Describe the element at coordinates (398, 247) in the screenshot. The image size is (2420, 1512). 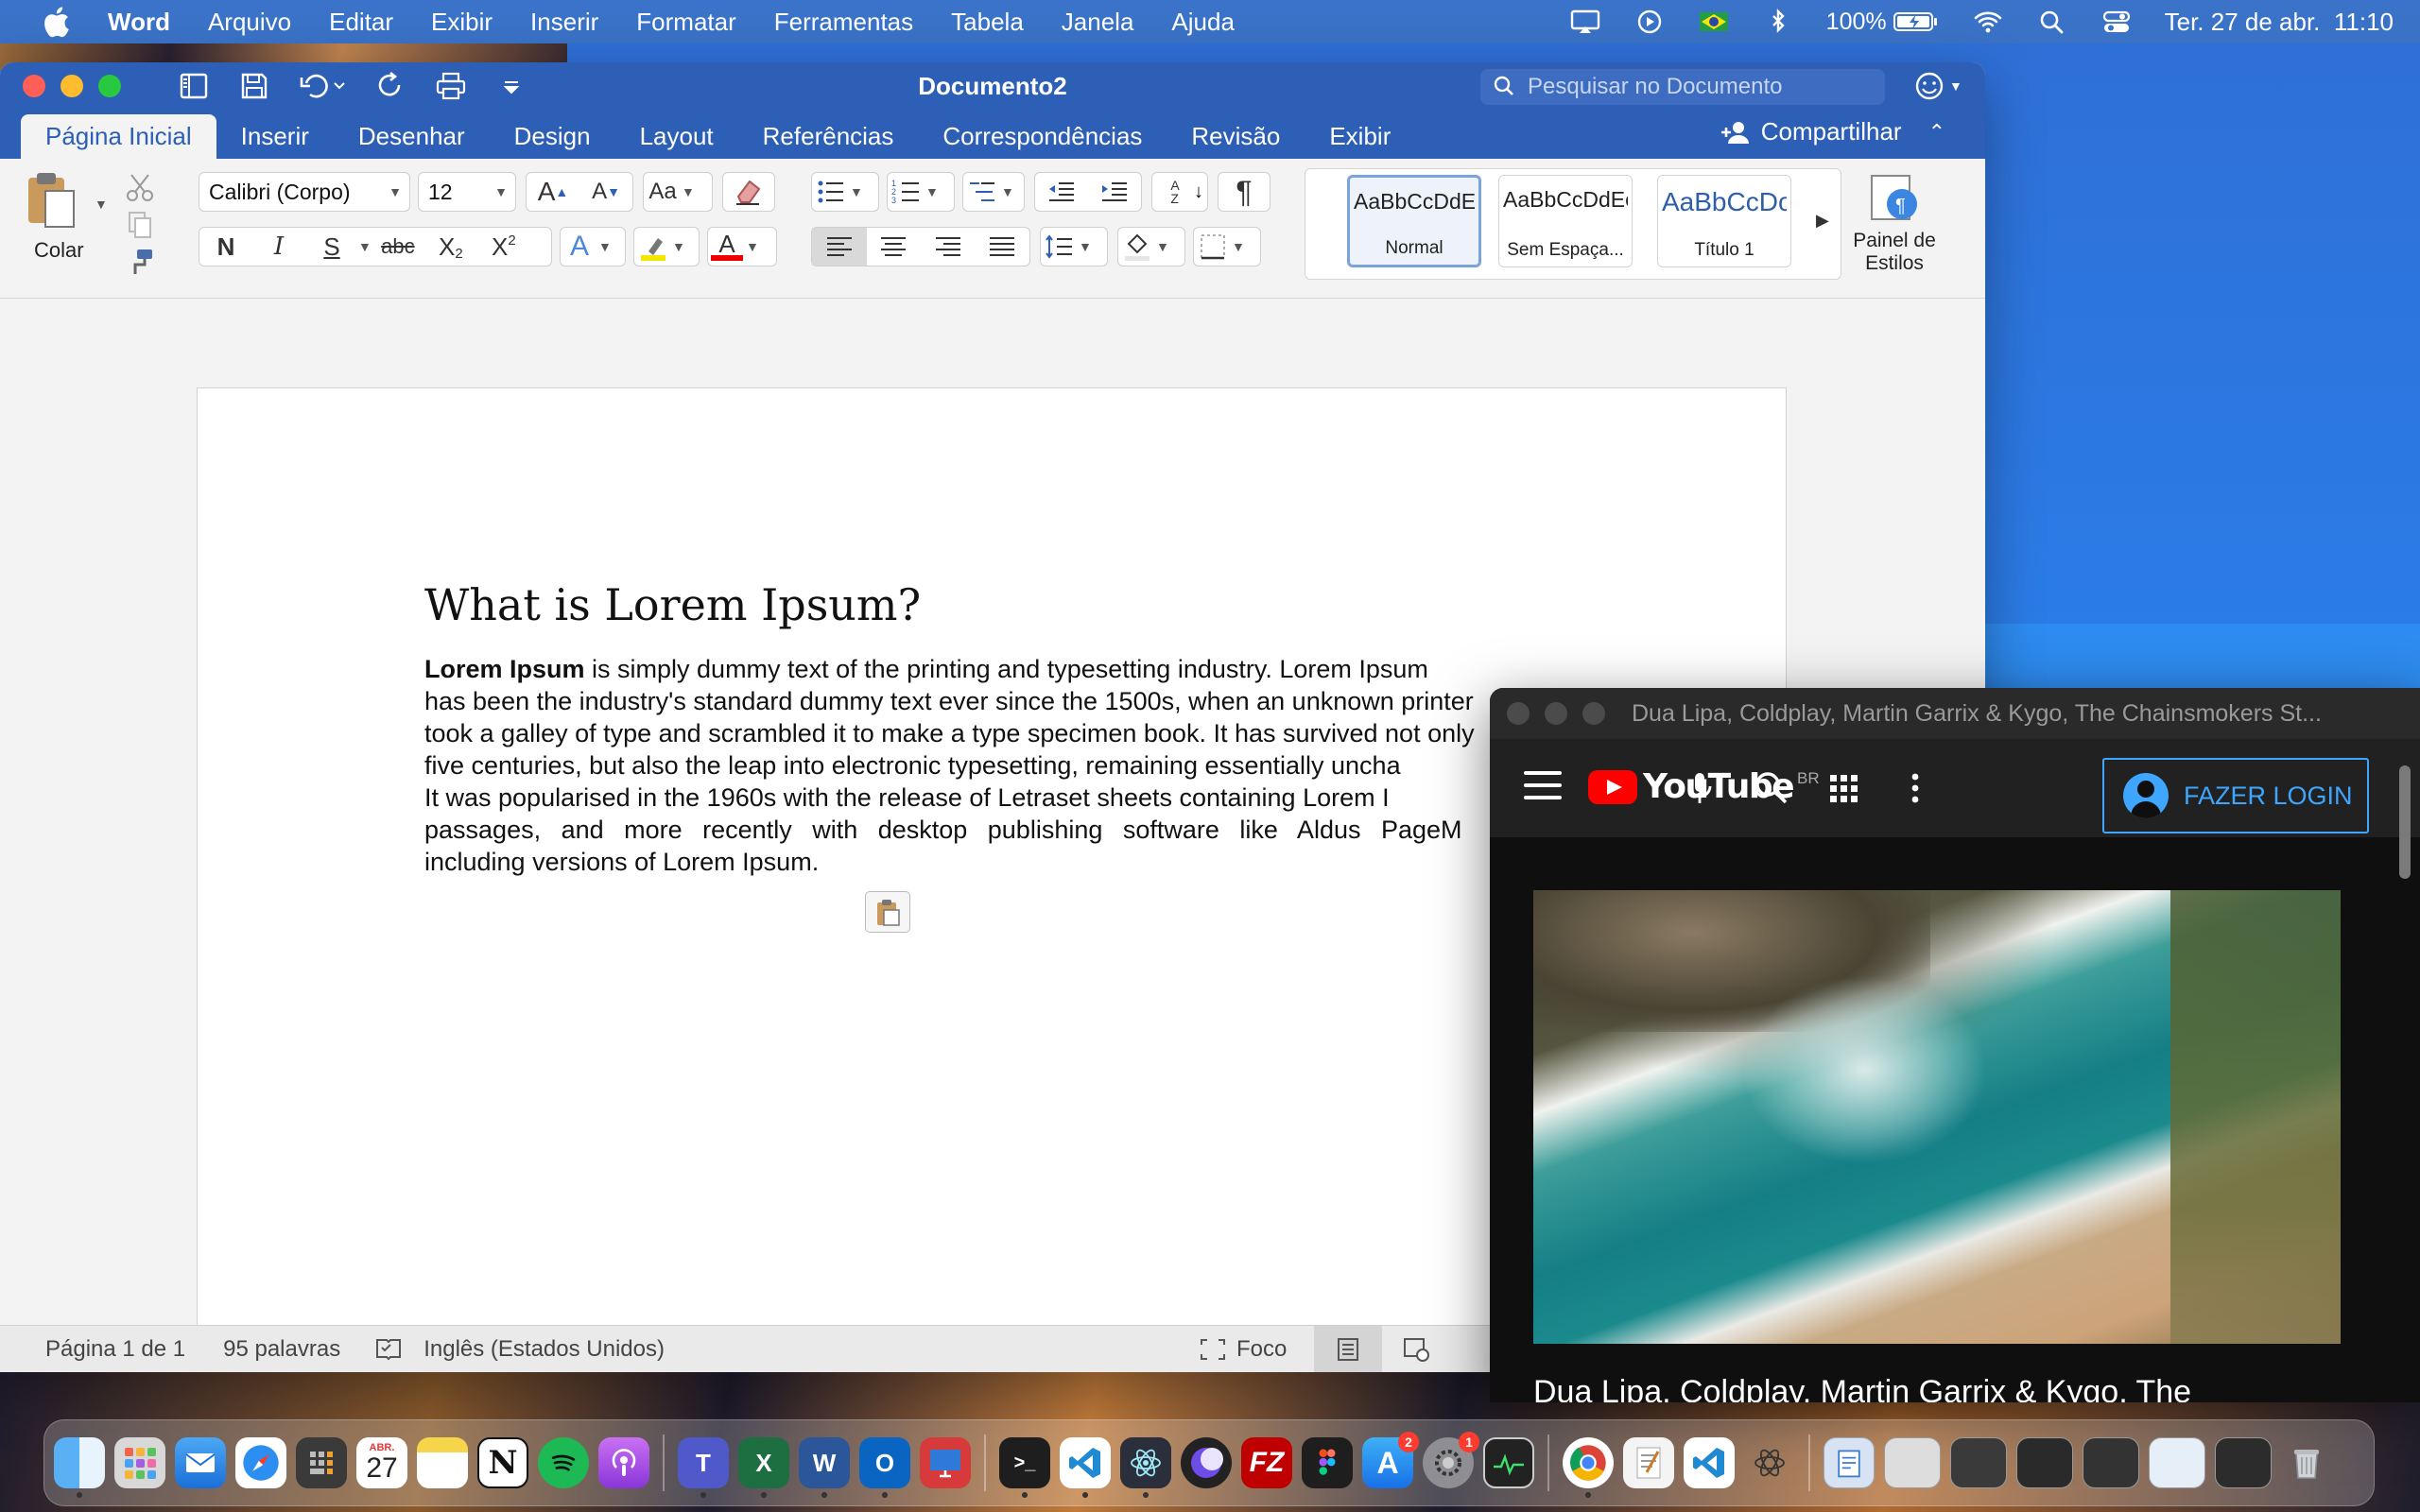
I see `strikethrough-button: abc` at that location.